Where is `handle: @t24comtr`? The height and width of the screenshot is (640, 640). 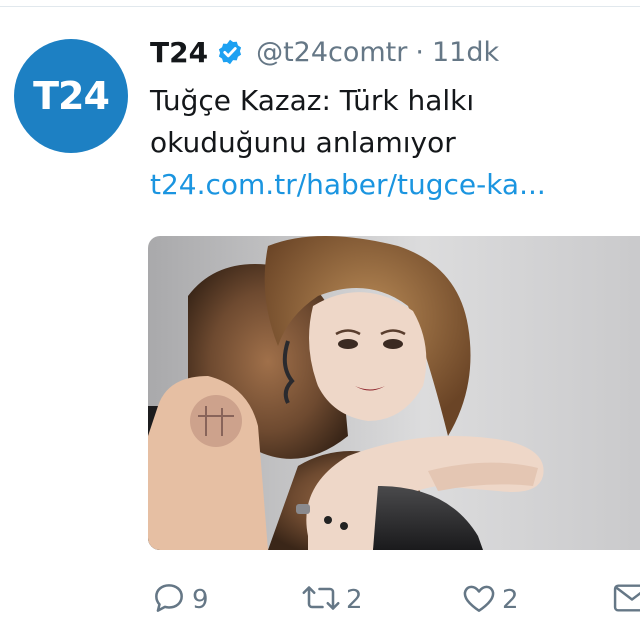 handle: @t24comtr is located at coordinates (331, 52).